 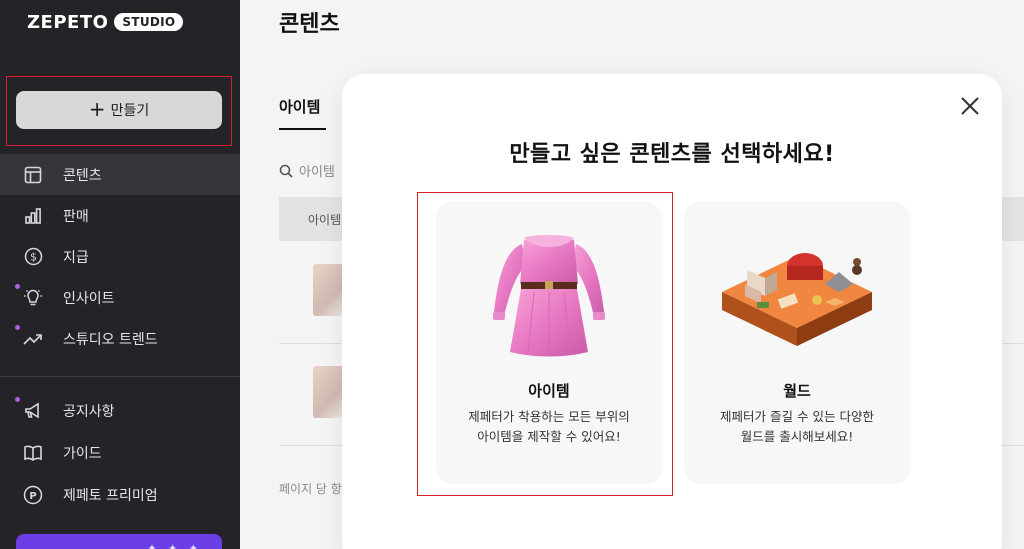 What do you see at coordinates (120, 256) in the screenshot?
I see `sidebar-item-payout: $ 지급` at bounding box center [120, 256].